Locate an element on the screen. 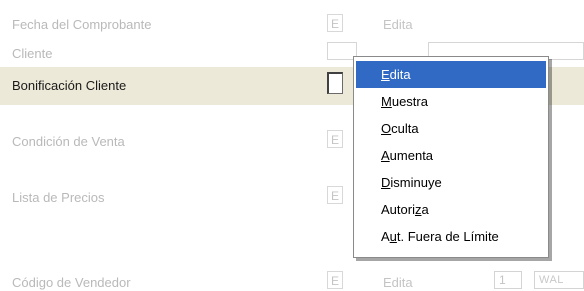  label-condicion-venta: Condición de Venta is located at coordinates (68, 141).